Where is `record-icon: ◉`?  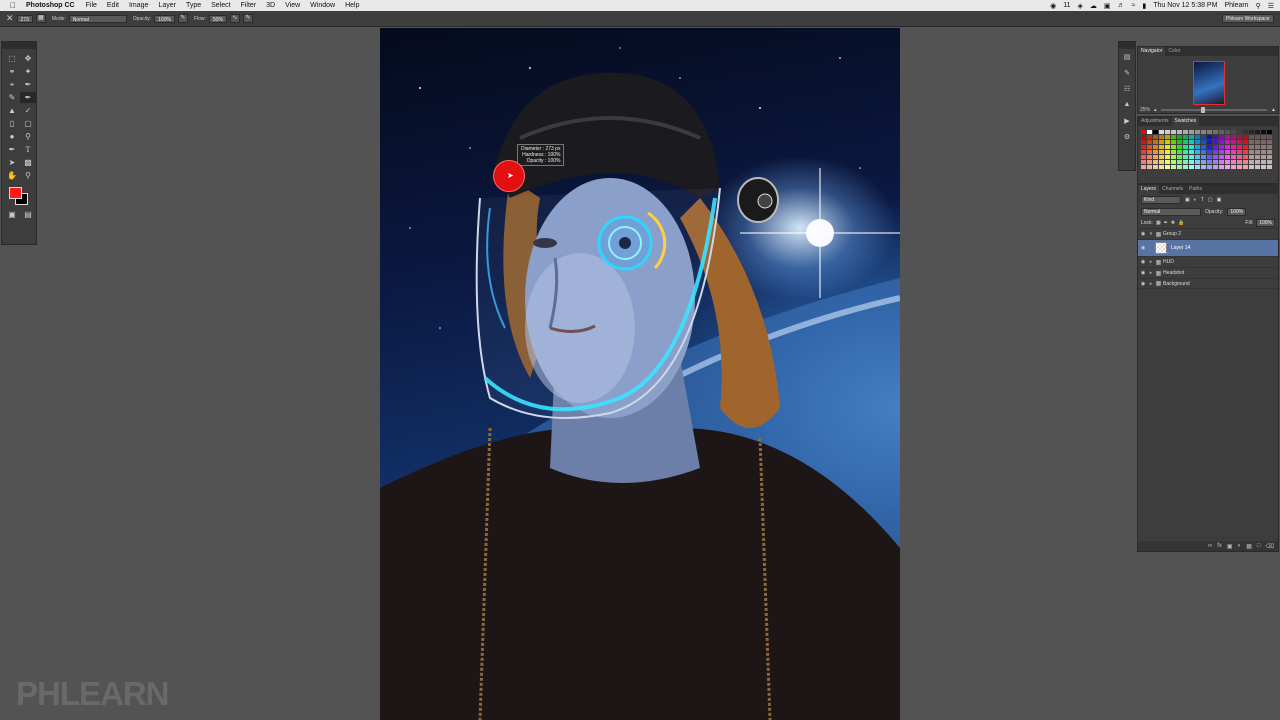 record-icon: ◉ is located at coordinates (1053, 6).